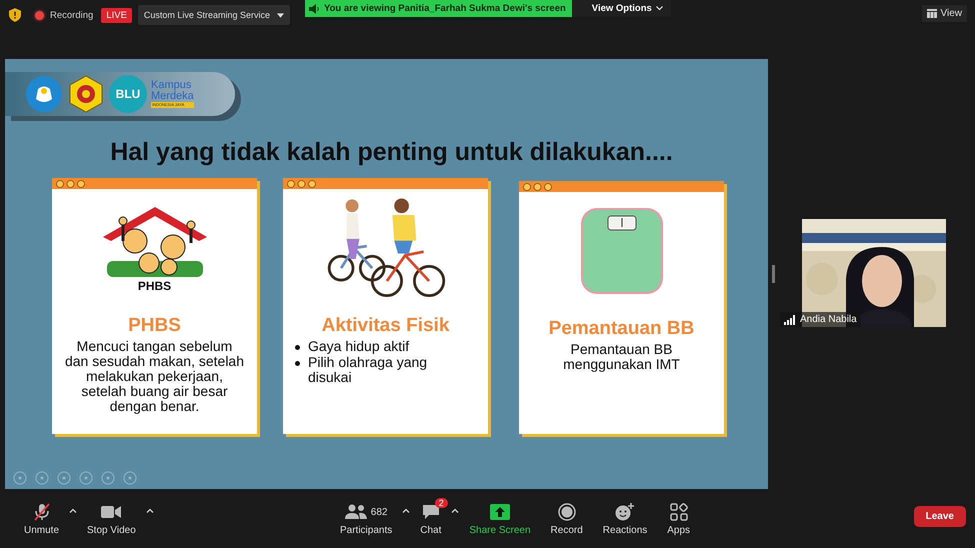 The image size is (975, 548). I want to click on toolbar-button: Unmute, so click(42, 519).